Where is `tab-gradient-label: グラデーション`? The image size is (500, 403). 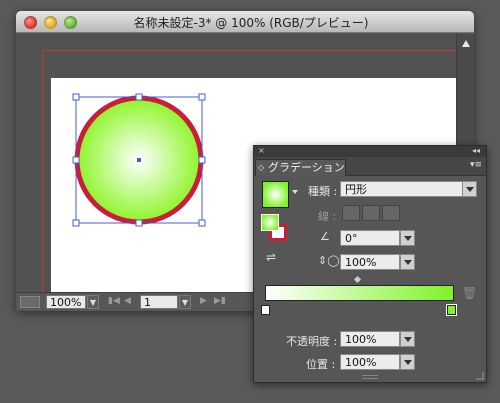
tab-gradient-label: グラデーション is located at coordinates (306, 167).